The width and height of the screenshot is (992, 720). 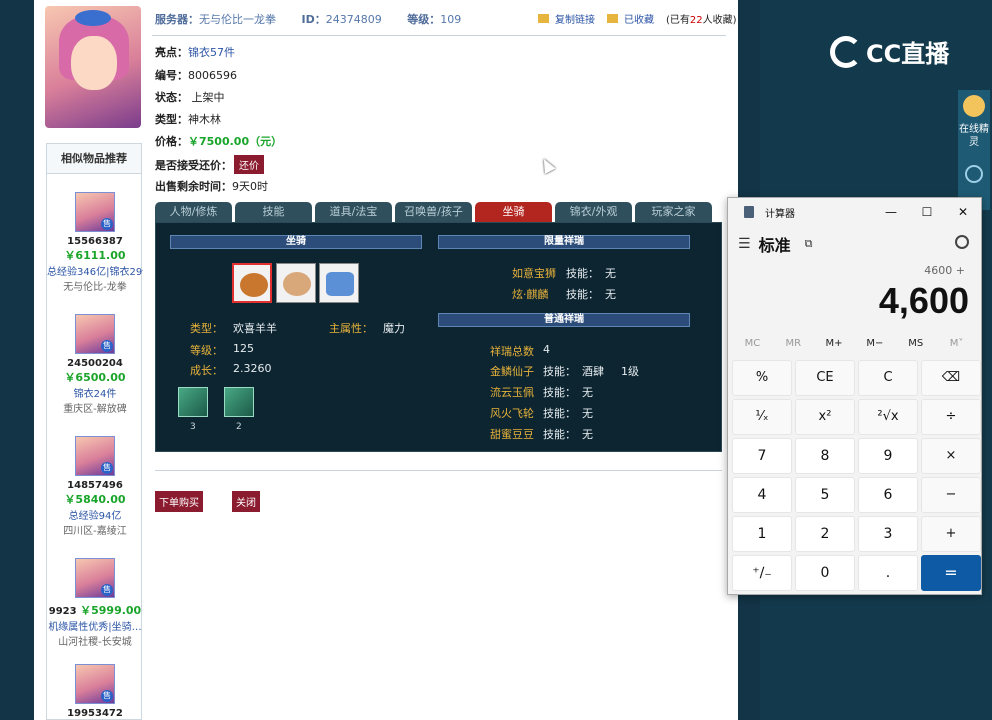 What do you see at coordinates (957, 343) in the screenshot?
I see `memory-list-button: M˅` at bounding box center [957, 343].